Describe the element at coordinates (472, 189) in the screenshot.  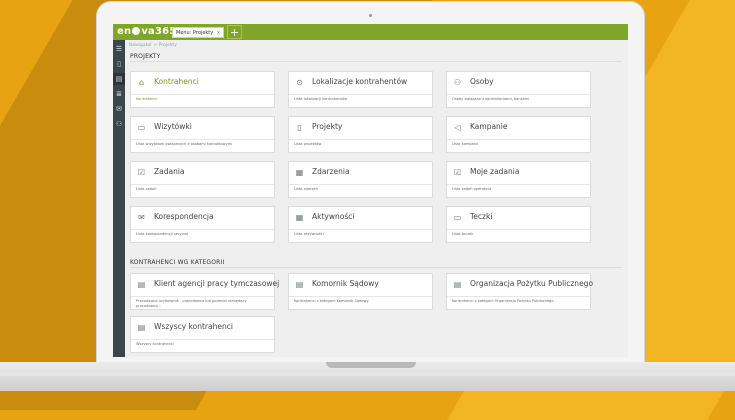
I see `tile-description: Lista zadań operatora` at that location.